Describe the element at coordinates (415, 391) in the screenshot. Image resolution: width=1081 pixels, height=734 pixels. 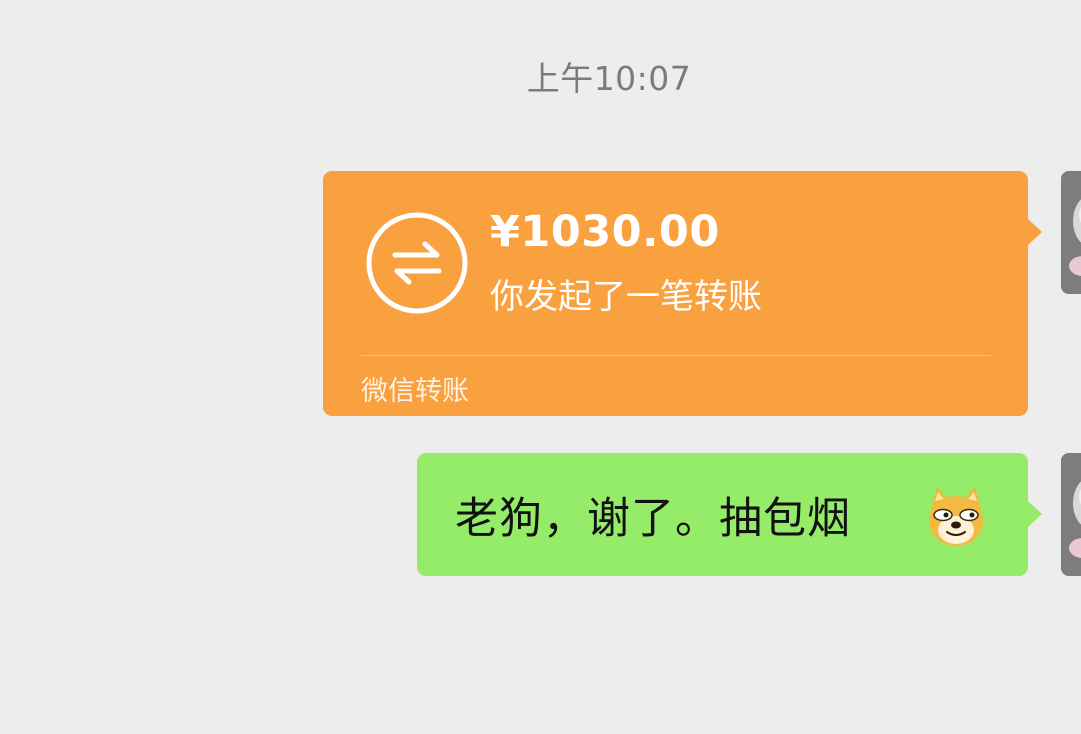
I see `transfer-footer: 微信转账` at that location.